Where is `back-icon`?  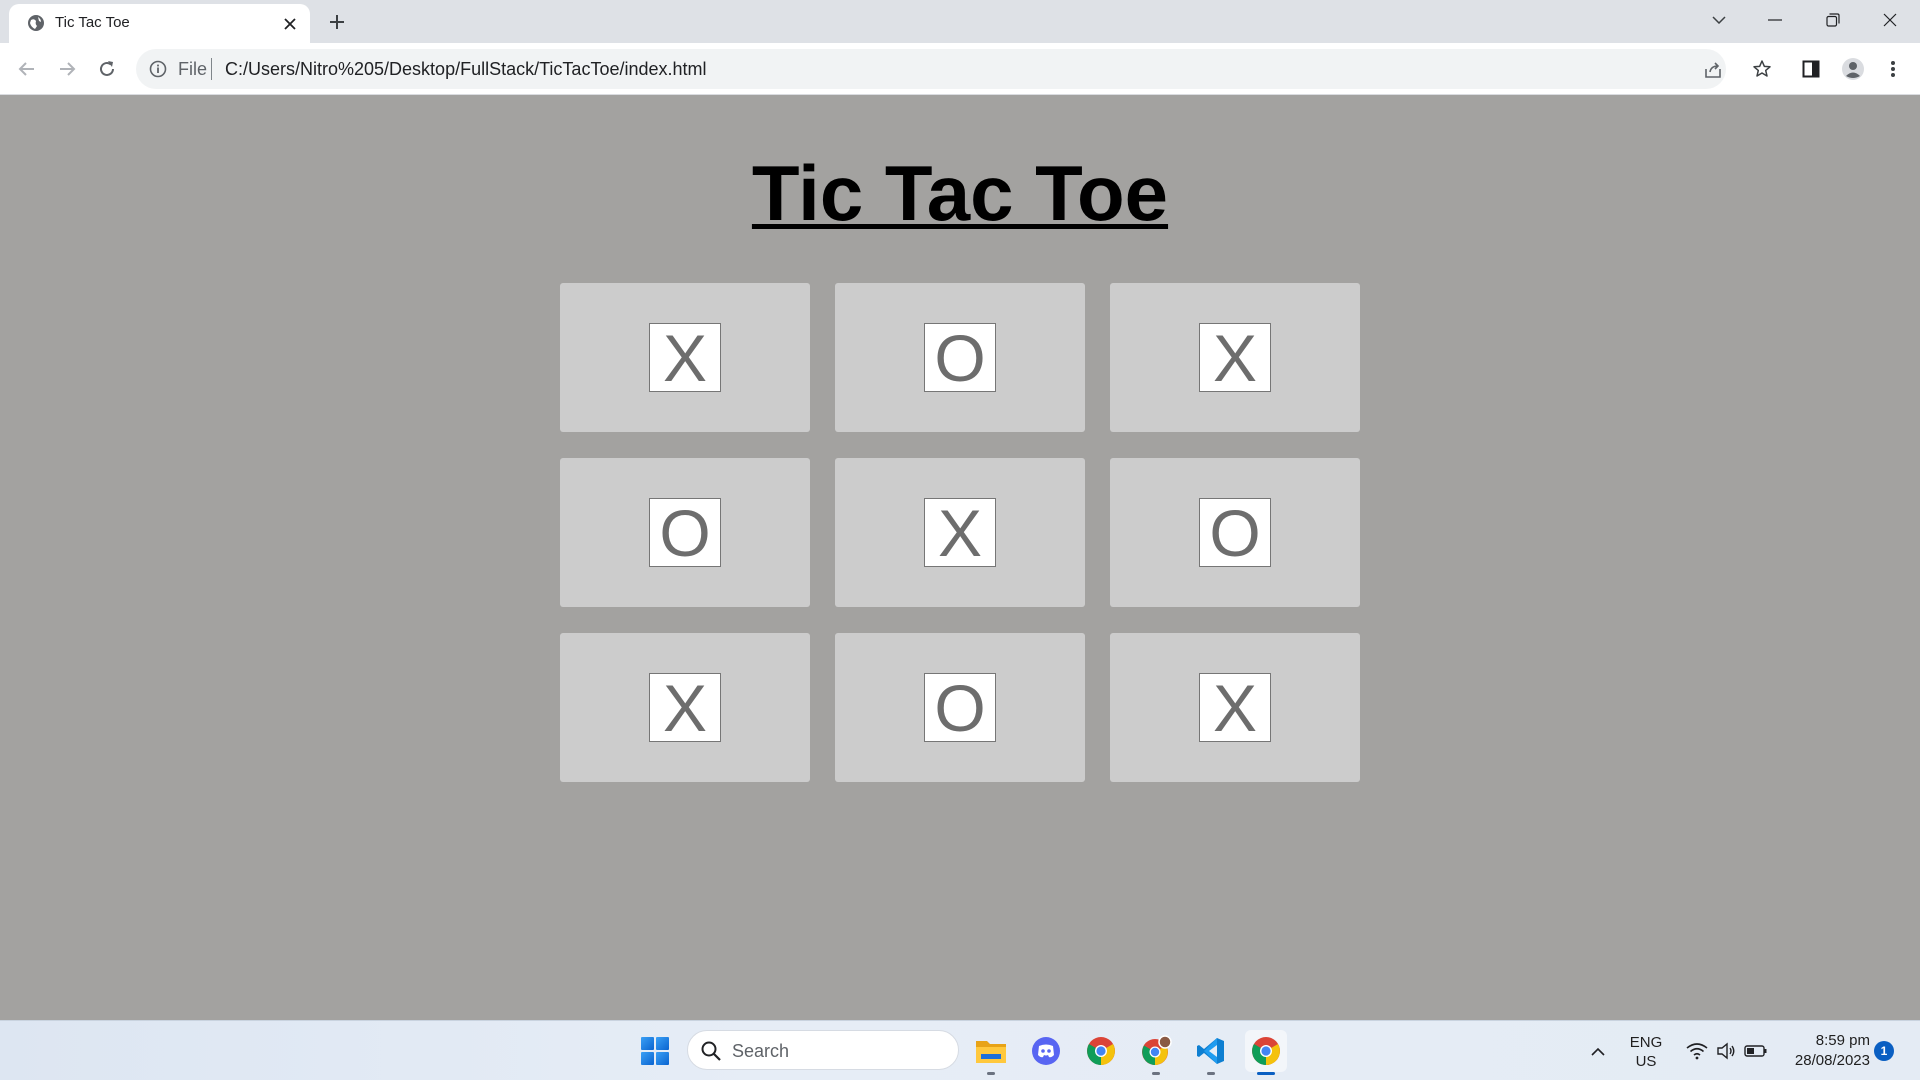
back-icon is located at coordinates (27, 69).